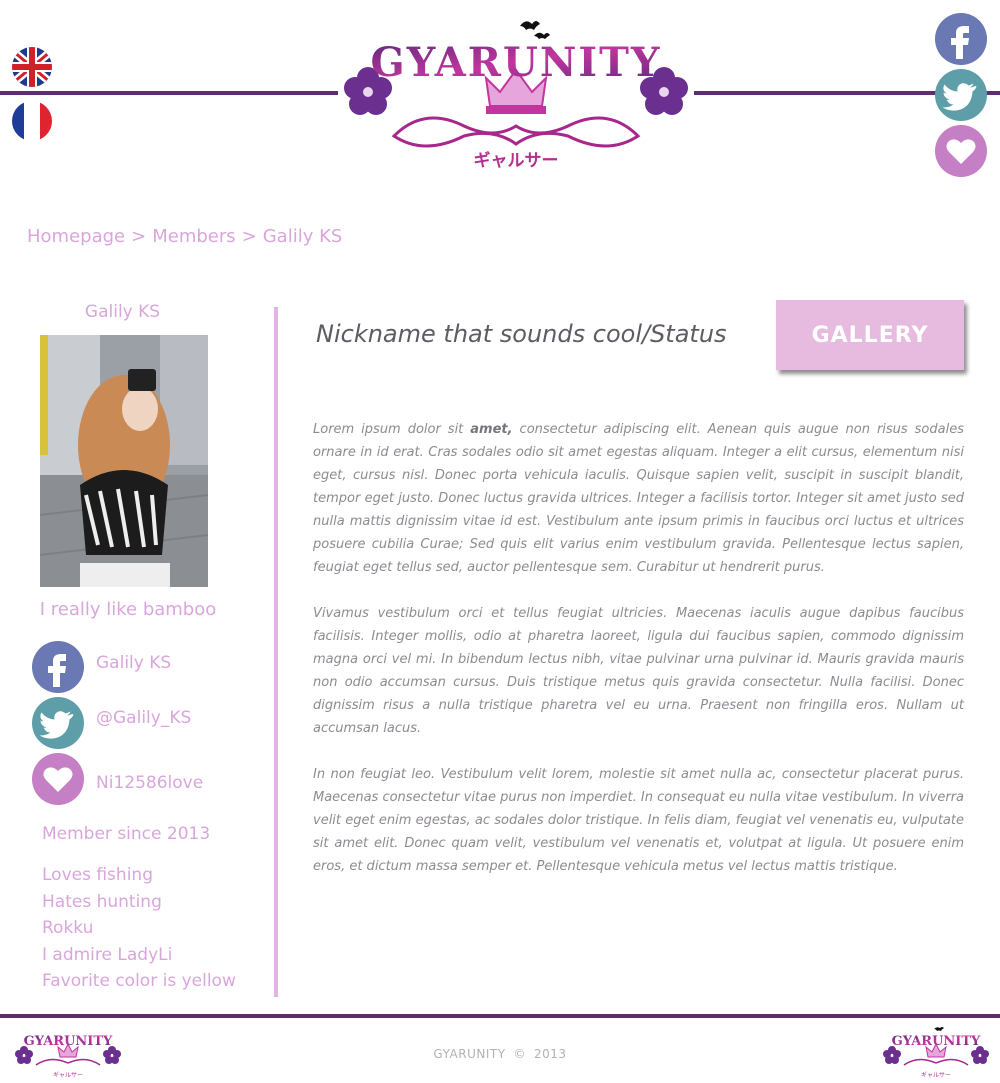  Describe the element at coordinates (530, 25) in the screenshot. I see `bat-icon` at that location.